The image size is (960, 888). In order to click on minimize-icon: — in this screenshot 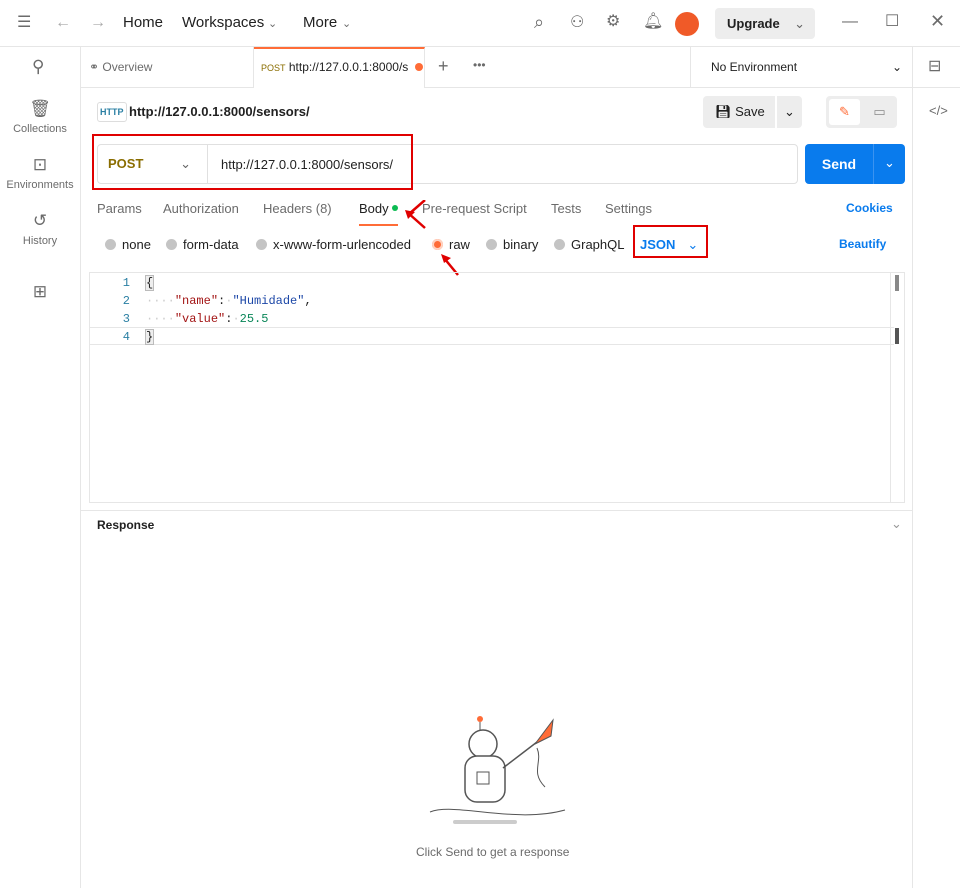, I will do `click(850, 22)`.